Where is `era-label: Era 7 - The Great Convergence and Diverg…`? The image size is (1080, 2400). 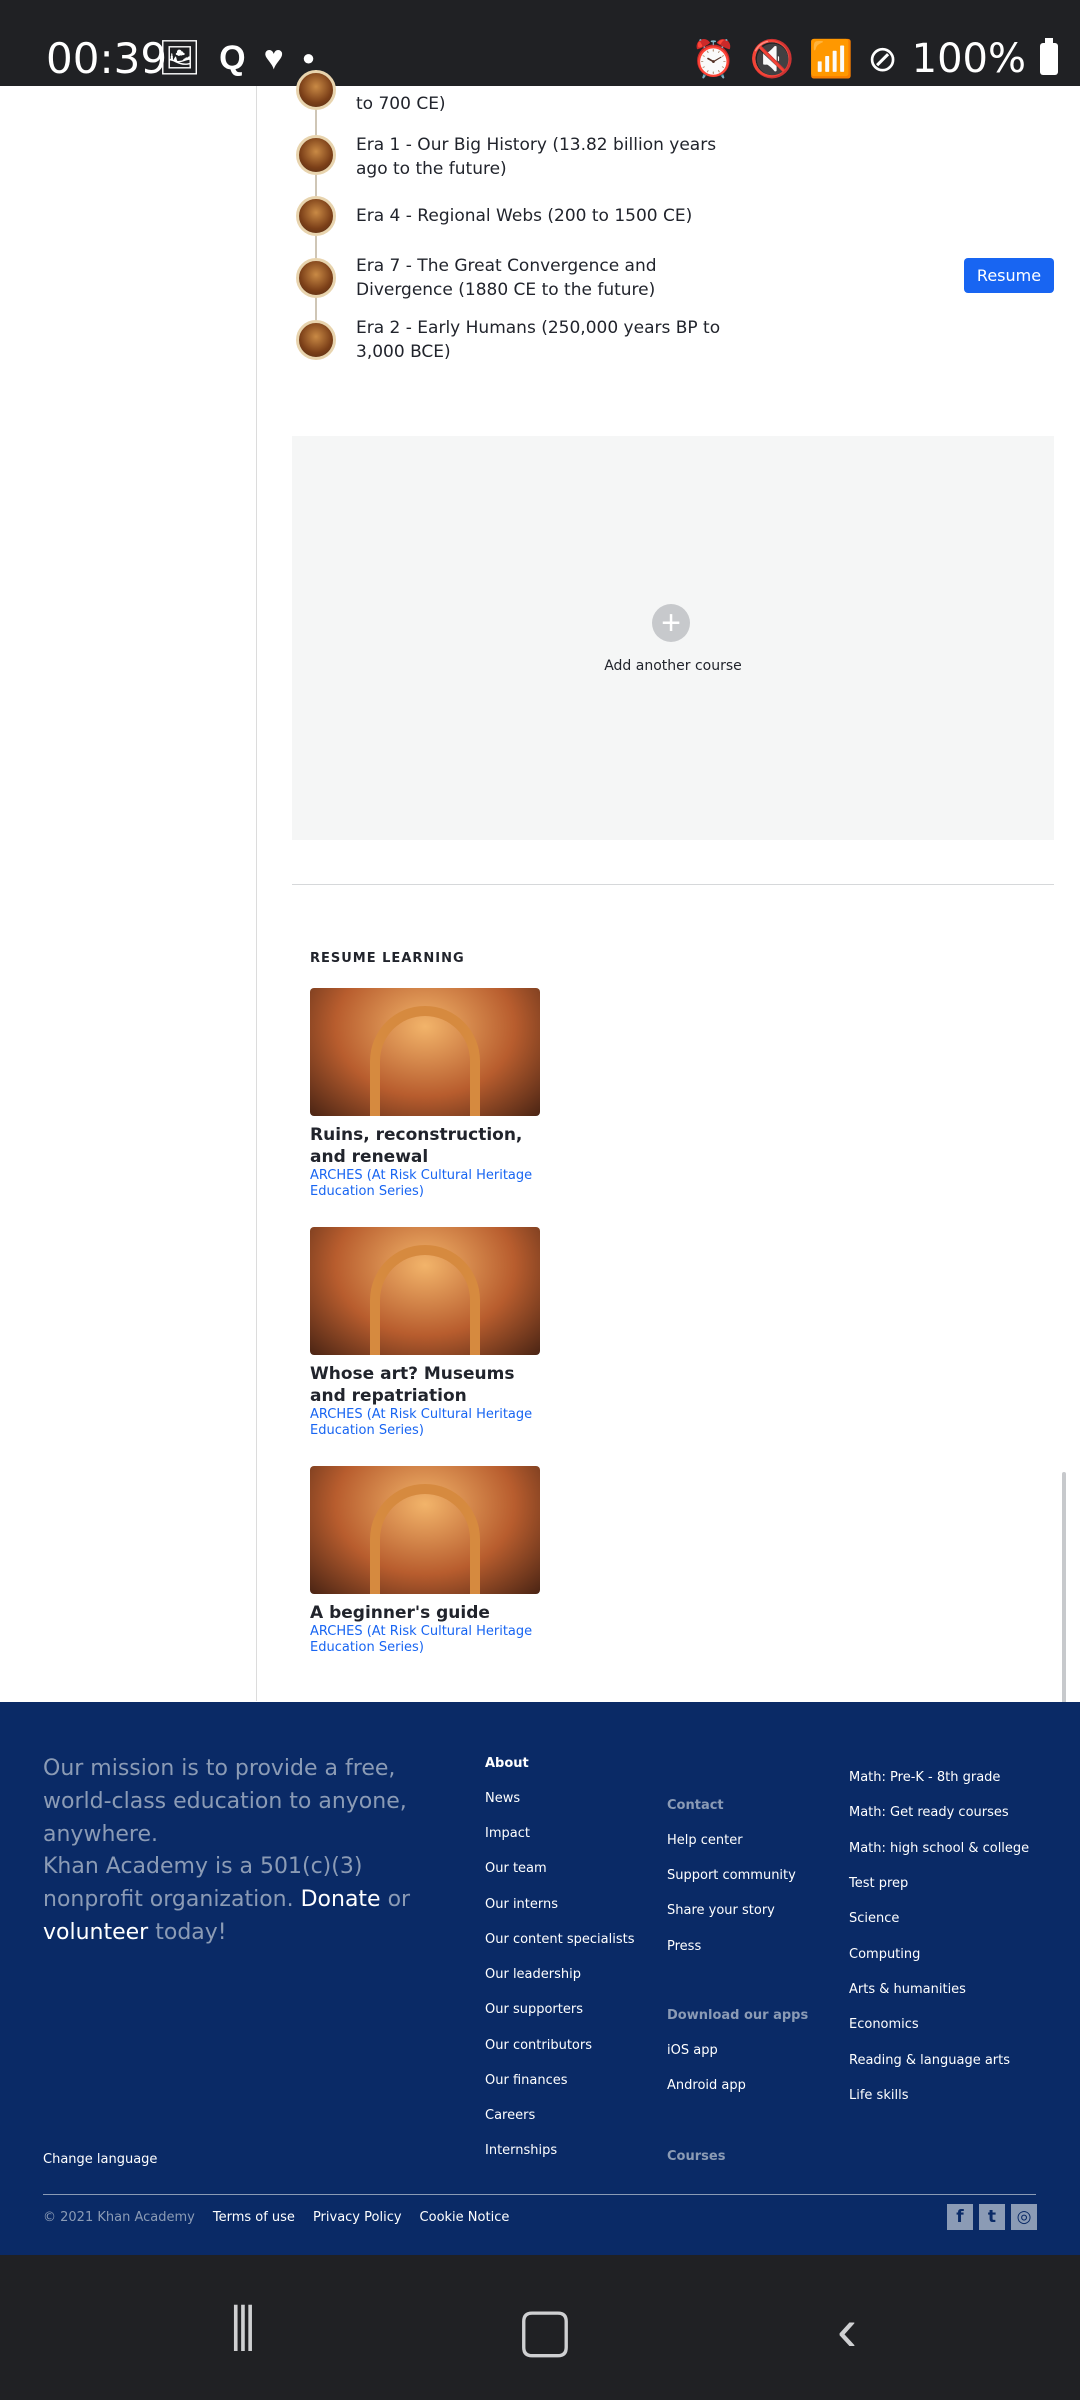 era-label: Era 7 - The Great Convergence and Diverg… is located at coordinates (506, 278).